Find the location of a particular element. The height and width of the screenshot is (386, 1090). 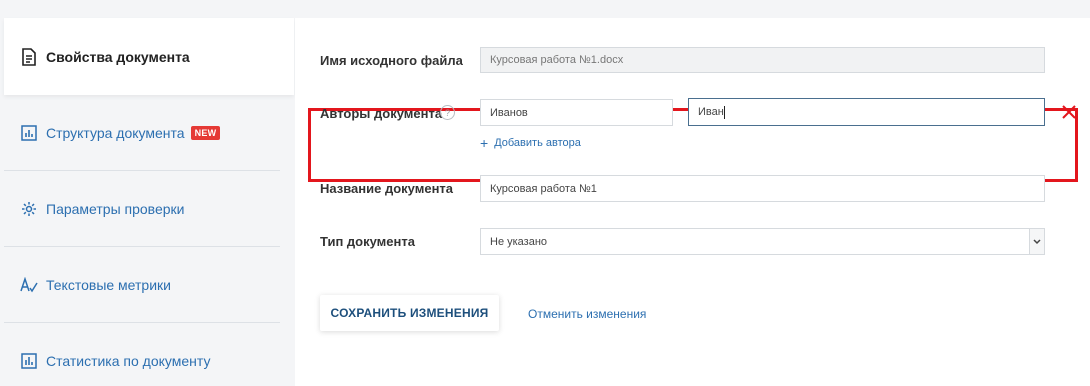

sidebar-item-document-structure: Структура документа NEW is located at coordinates (142, 132).